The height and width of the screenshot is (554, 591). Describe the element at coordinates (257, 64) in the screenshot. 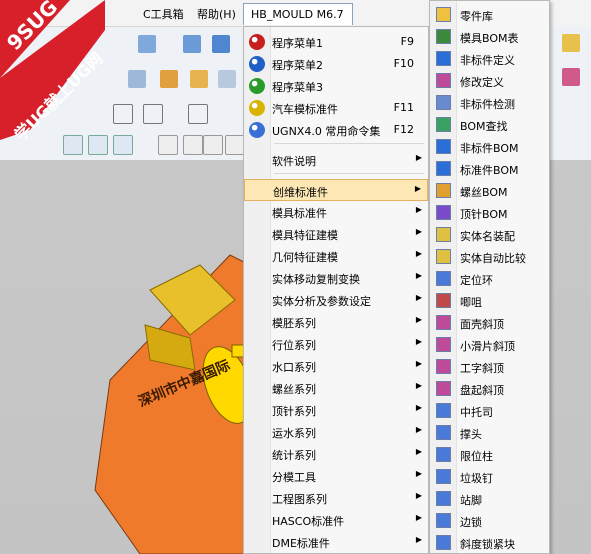

I see `yin-yang-icon` at that location.